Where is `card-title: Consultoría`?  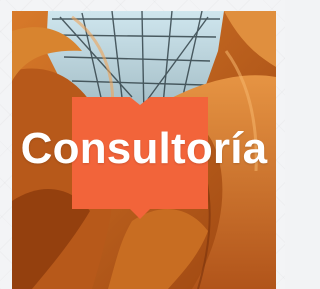 card-title: Consultoría is located at coordinates (144, 148).